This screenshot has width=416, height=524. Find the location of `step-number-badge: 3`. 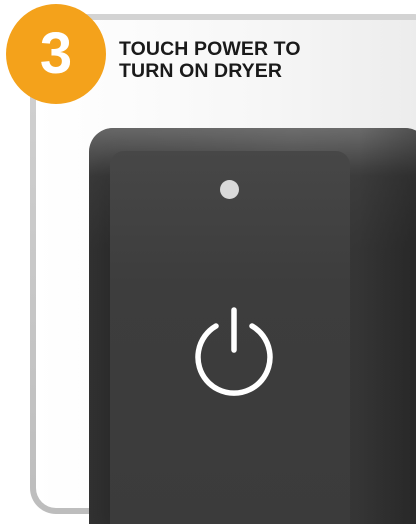

step-number-badge: 3 is located at coordinates (56, 54).